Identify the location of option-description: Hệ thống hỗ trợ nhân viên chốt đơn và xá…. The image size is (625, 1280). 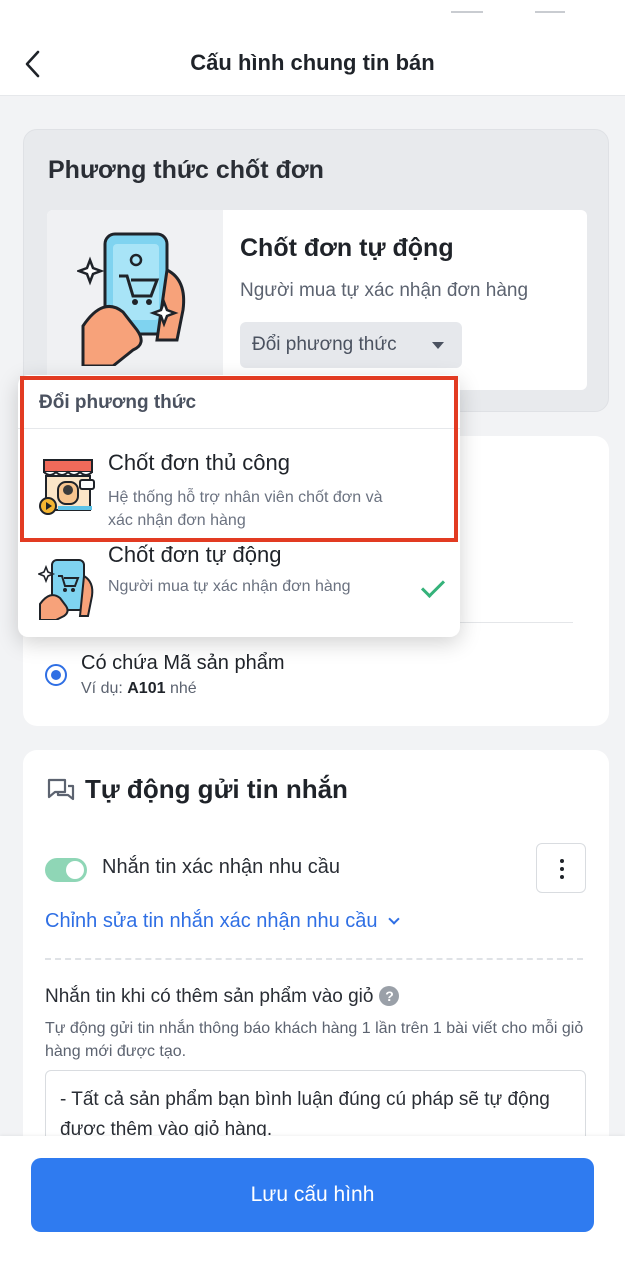
(245, 509).